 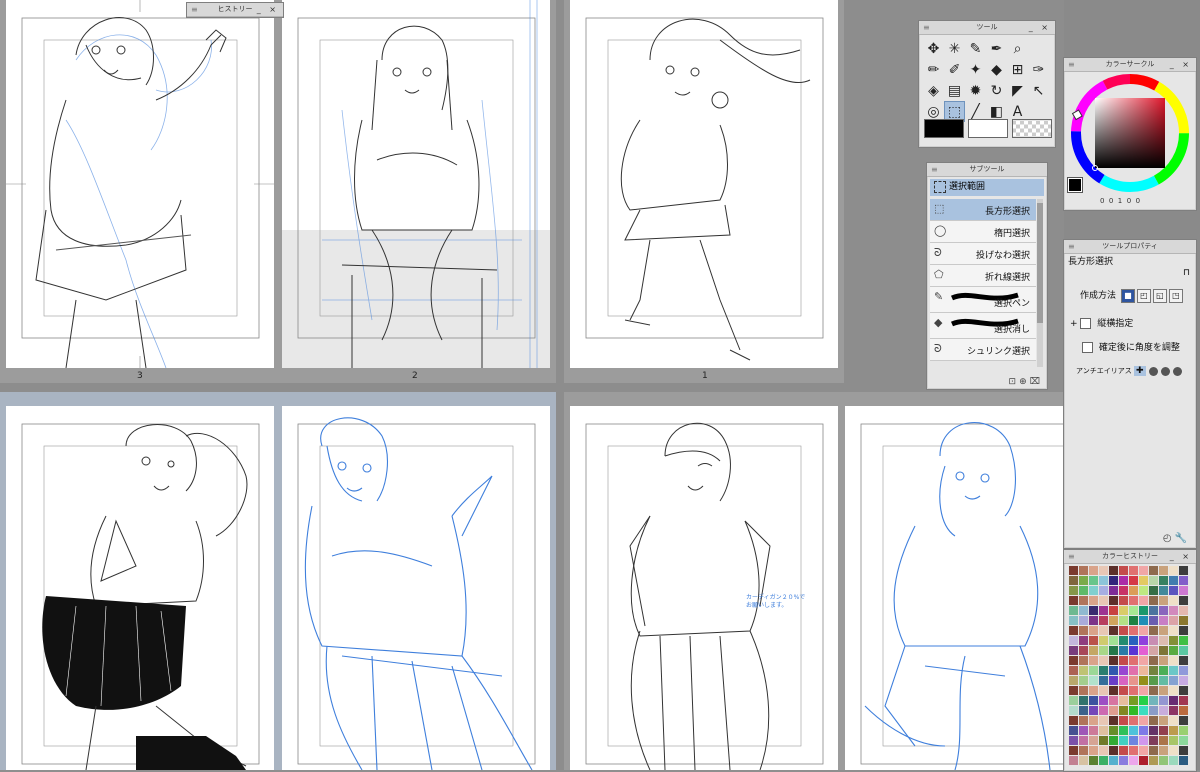 I want to click on subtool-item: ᘐ 投げなわ選択, so click(x=983, y=254).